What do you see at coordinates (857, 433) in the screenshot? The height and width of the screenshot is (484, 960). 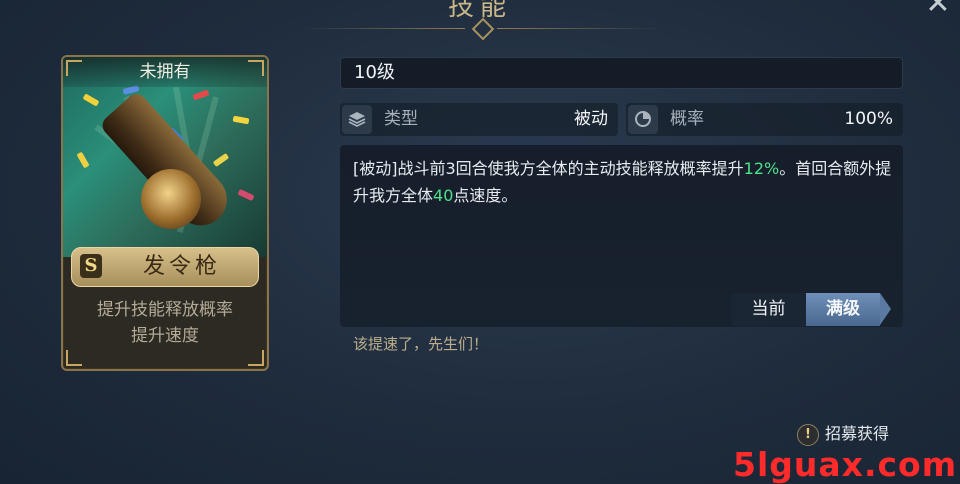 I see `recruit-label: 招募获得` at bounding box center [857, 433].